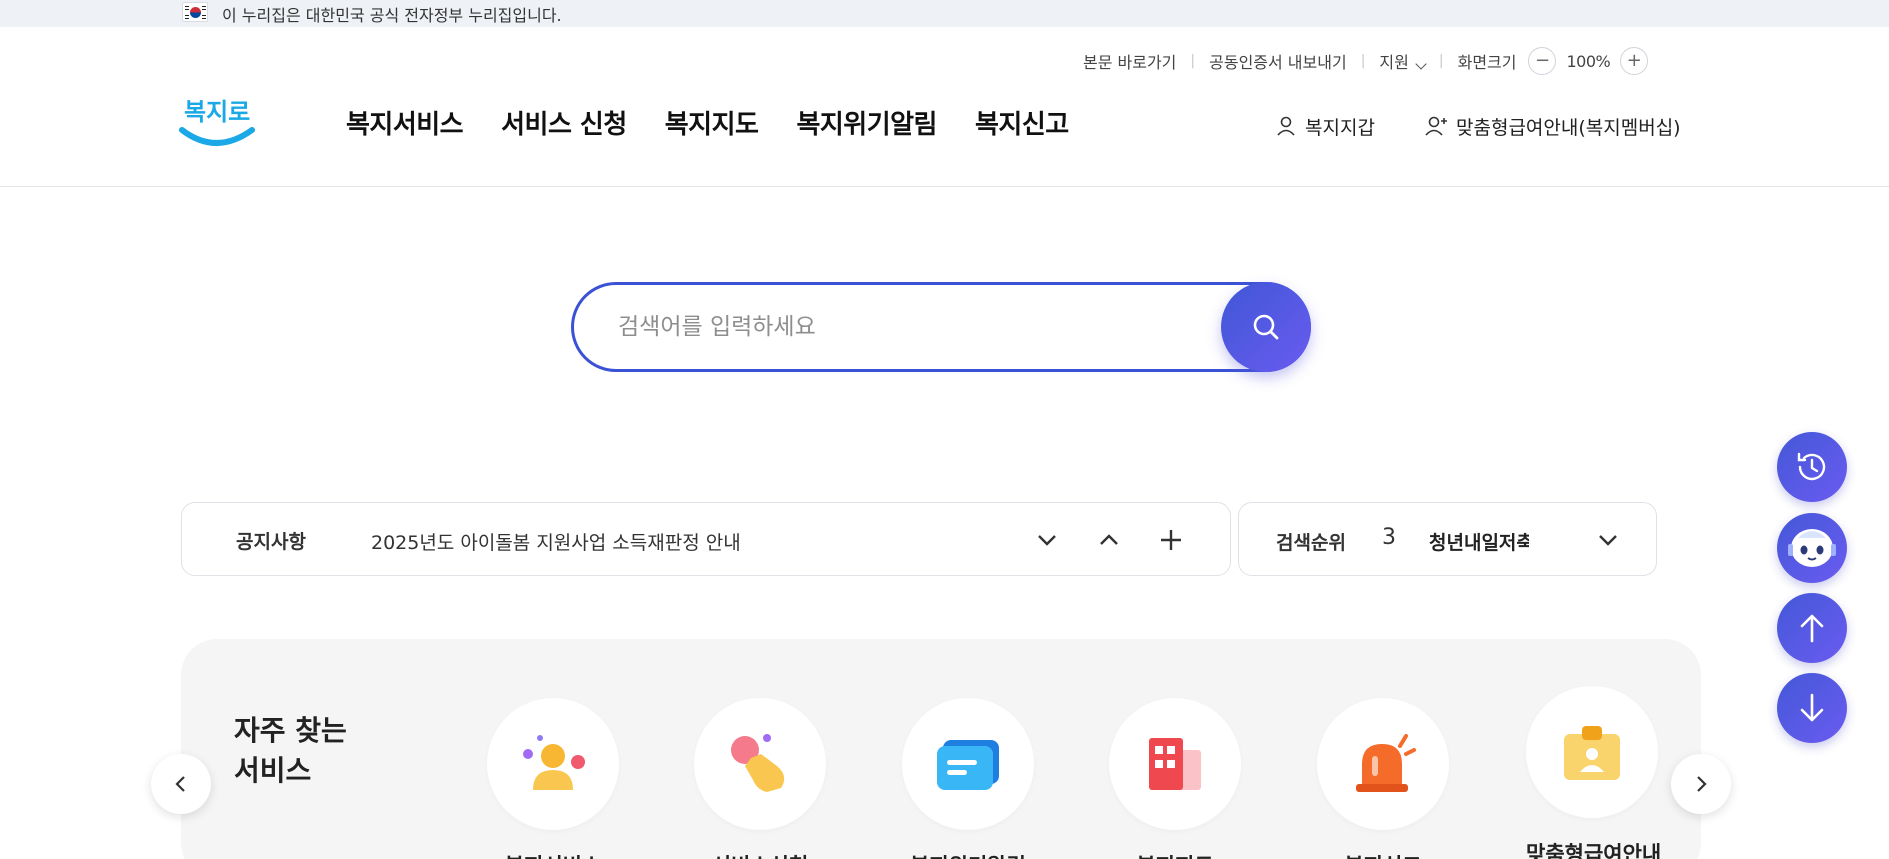 This screenshot has width=1889, height=859. I want to click on main-nav: 복지서비스 서비스 신청 복지지도 복지위기알림 복지신고, so click(726, 122).